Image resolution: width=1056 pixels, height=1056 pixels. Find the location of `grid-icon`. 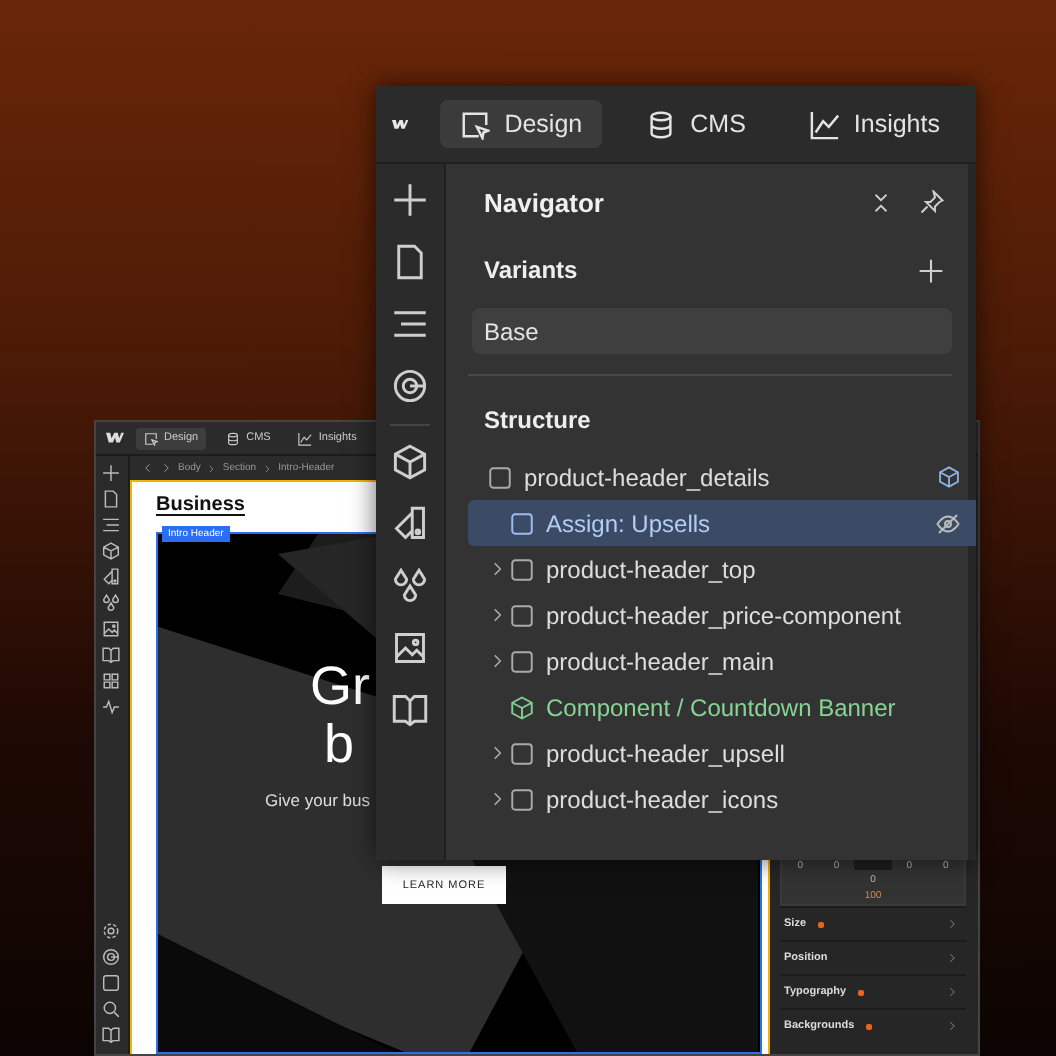

grid-icon is located at coordinates (111, 681).